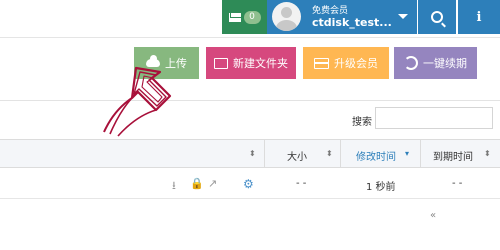 Image resolution: width=500 pixels, height=250 pixels. I want to click on gear-icon: ⚙, so click(248, 184).